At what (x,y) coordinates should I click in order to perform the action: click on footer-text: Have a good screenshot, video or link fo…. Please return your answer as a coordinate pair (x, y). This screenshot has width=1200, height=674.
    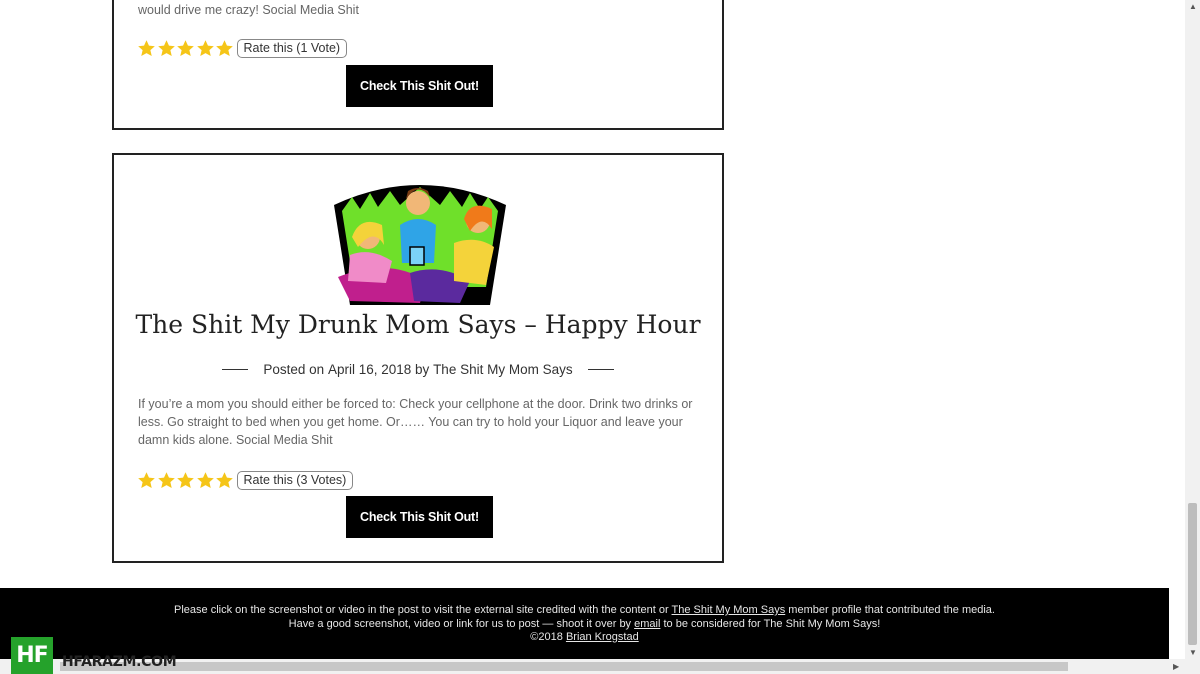
    Looking at the image, I should click on (460, 623).